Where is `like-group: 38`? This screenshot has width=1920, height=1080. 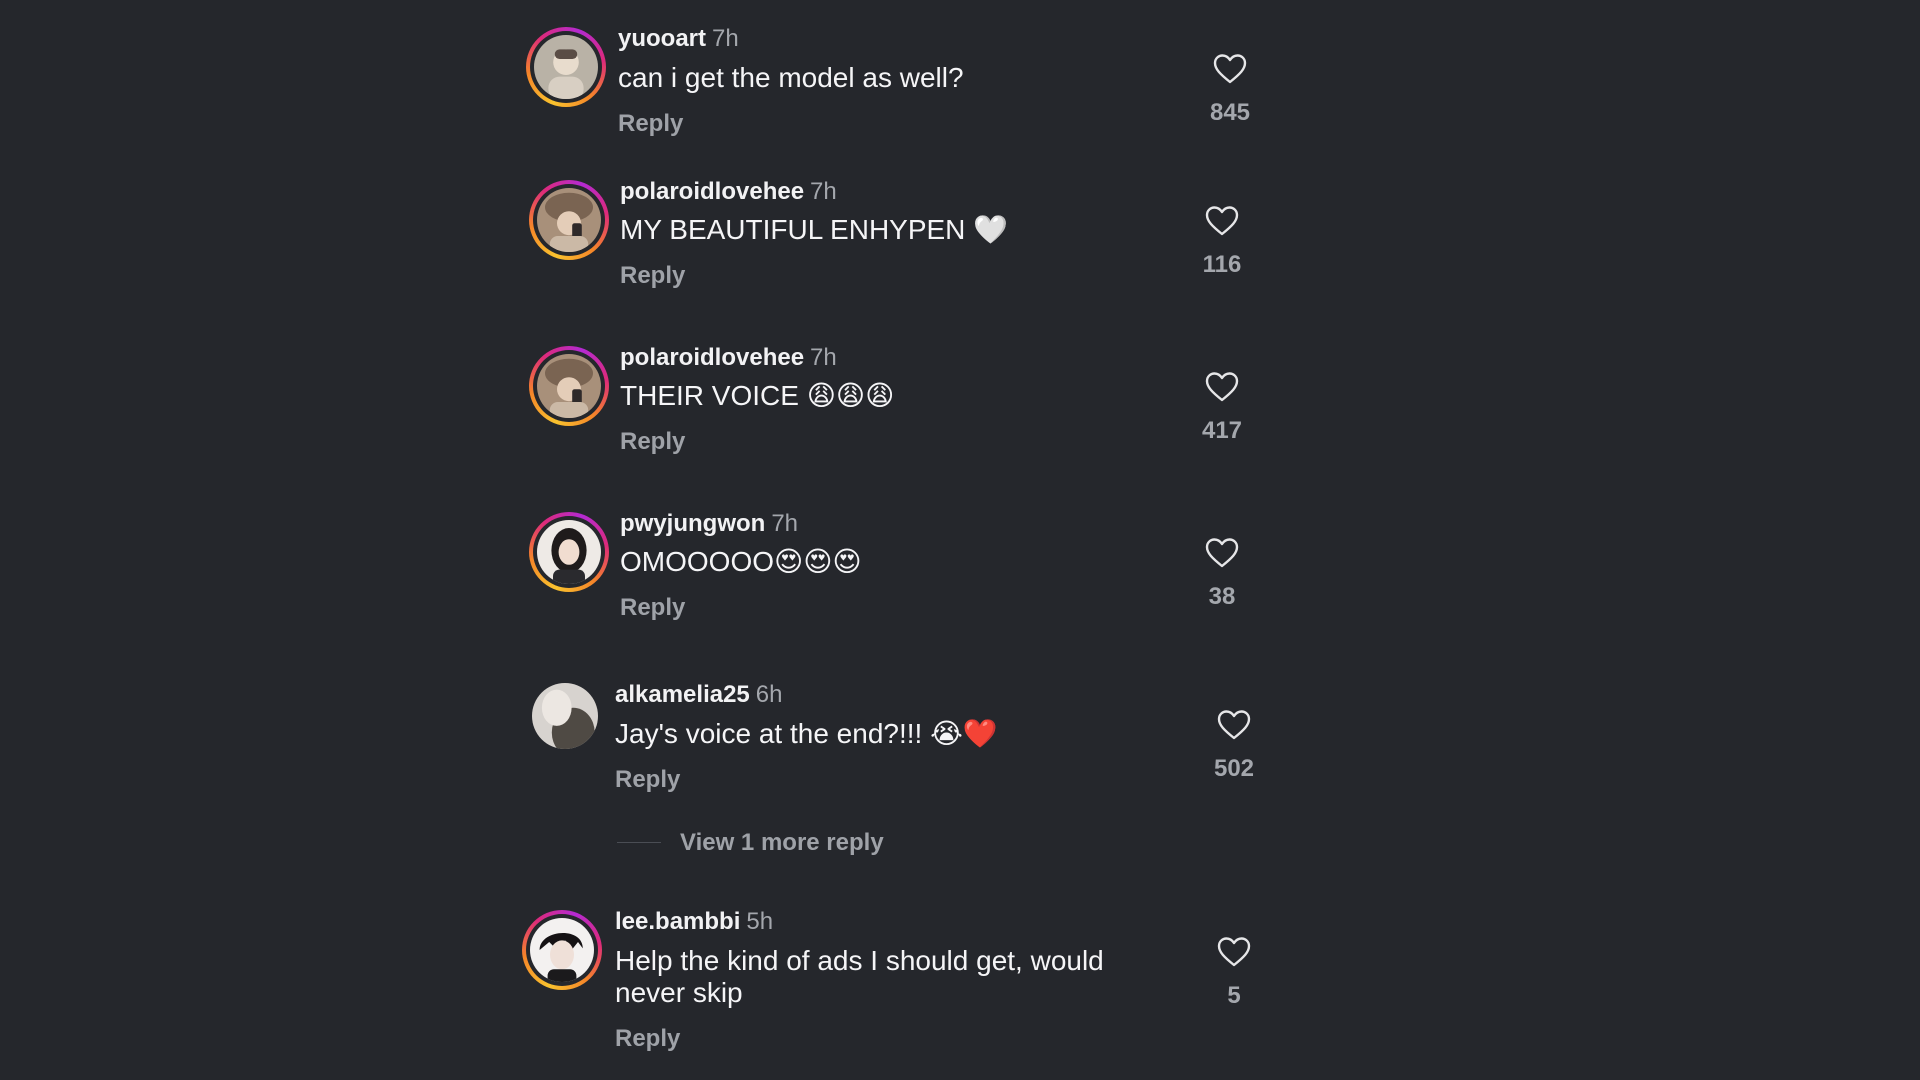
like-group: 38 is located at coordinates (1222, 574).